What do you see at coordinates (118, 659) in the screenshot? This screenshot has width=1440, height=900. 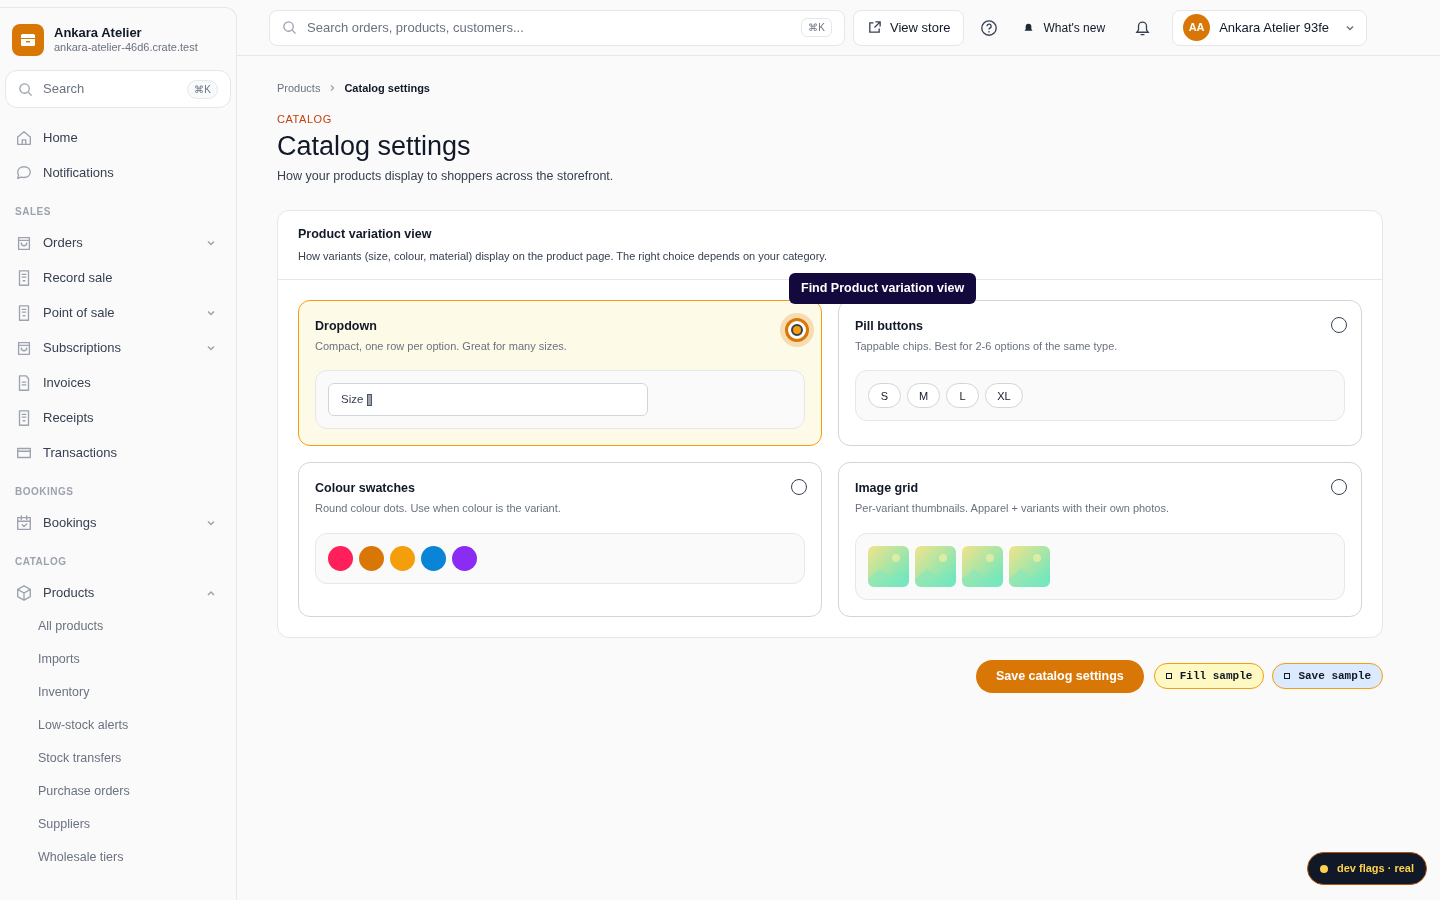 I see `nav-subitem: Imports` at bounding box center [118, 659].